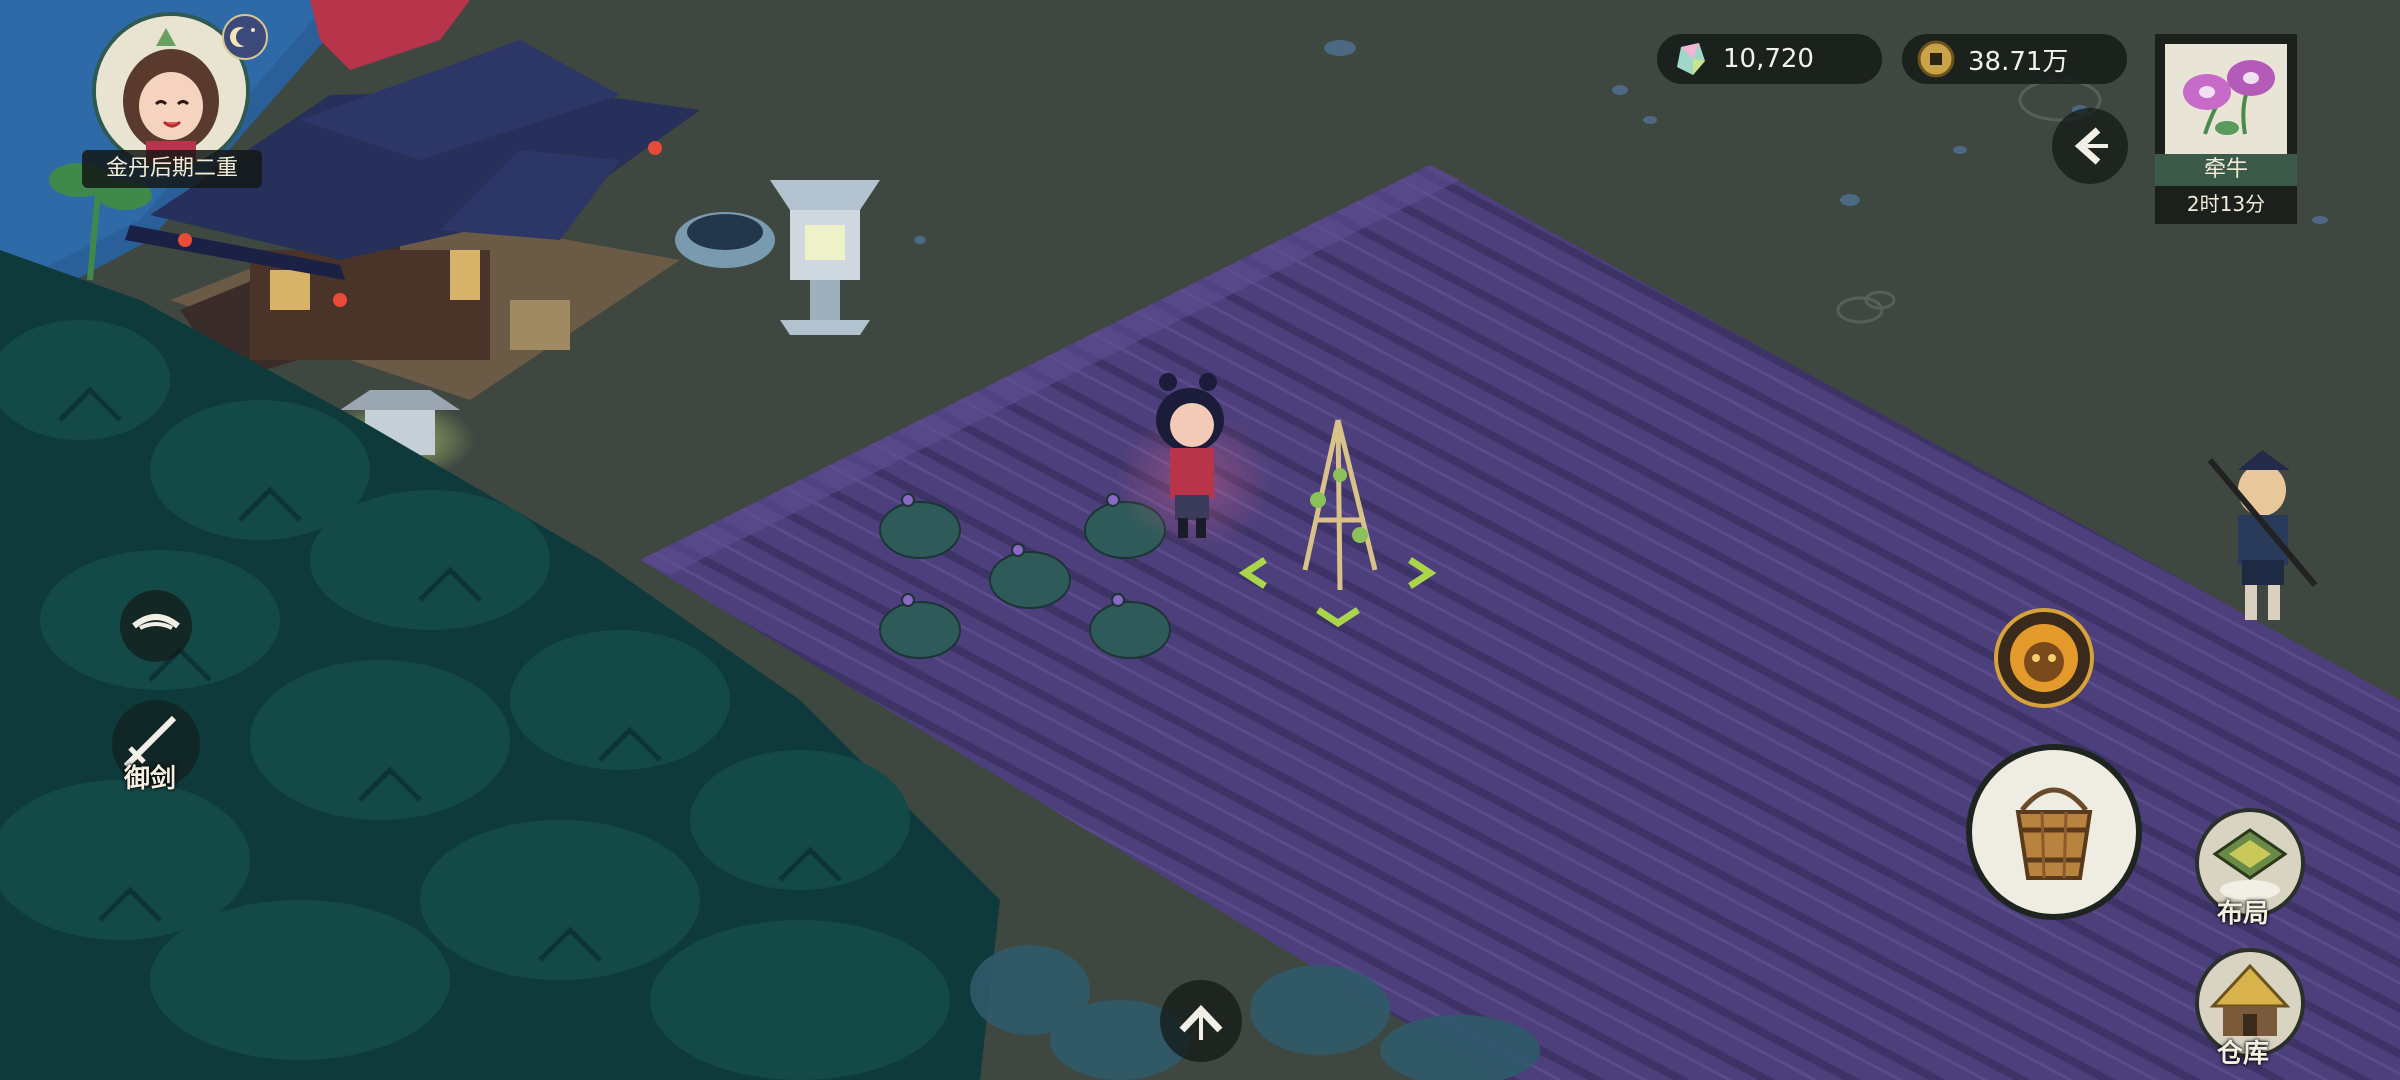 Image resolution: width=2400 pixels, height=1080 pixels. What do you see at coordinates (2243, 1054) in the screenshot?
I see `warehouse-label: 仓库` at bounding box center [2243, 1054].